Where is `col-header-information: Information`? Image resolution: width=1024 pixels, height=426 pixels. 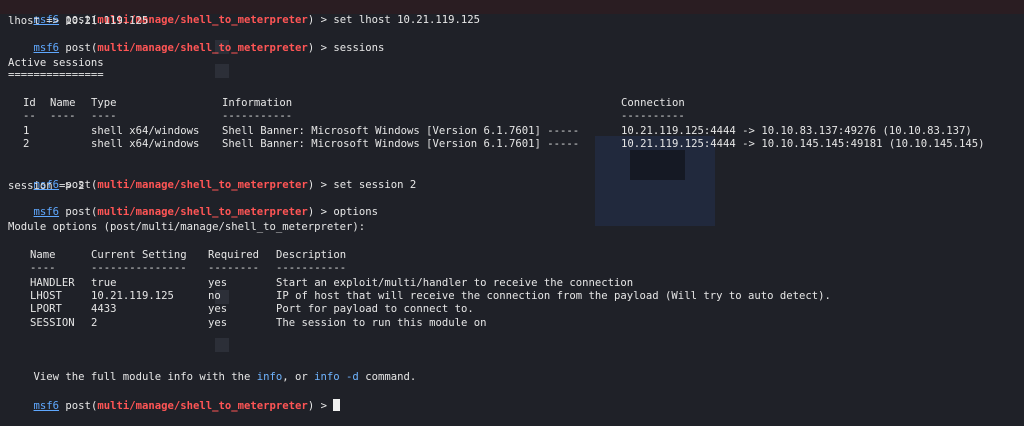
col-header-information: Information is located at coordinates (257, 103).